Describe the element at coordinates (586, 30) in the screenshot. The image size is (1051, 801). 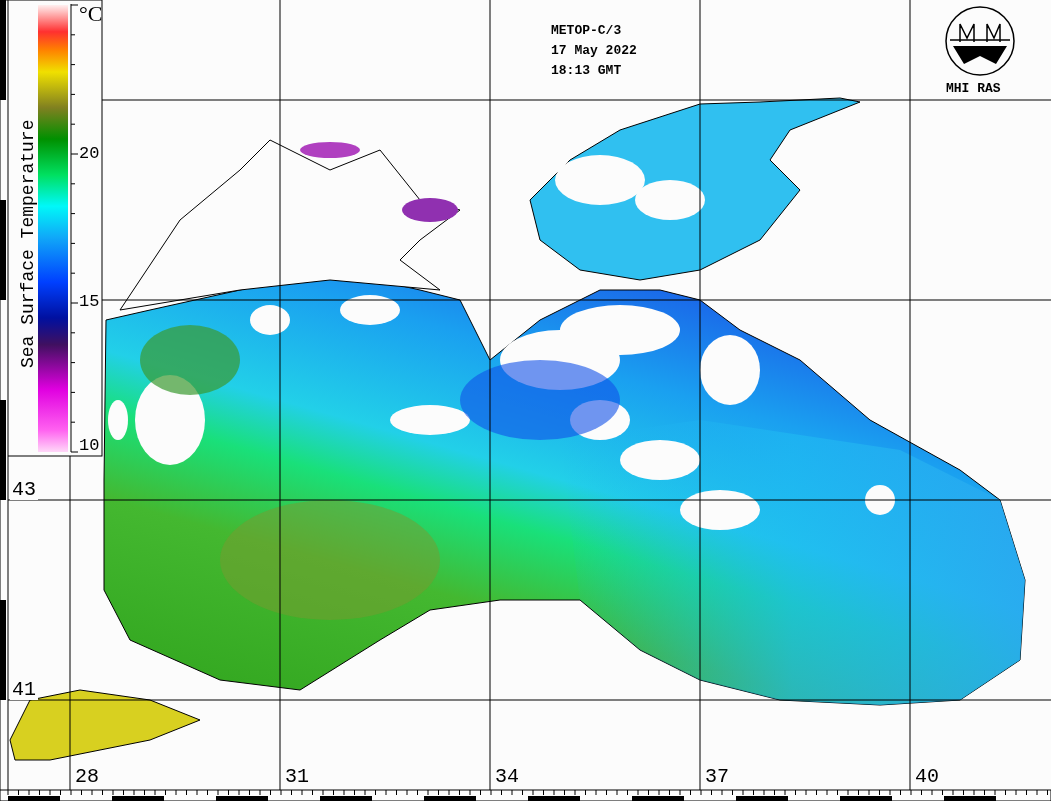
I see `satellite-info-text: METOP-C/3` at that location.